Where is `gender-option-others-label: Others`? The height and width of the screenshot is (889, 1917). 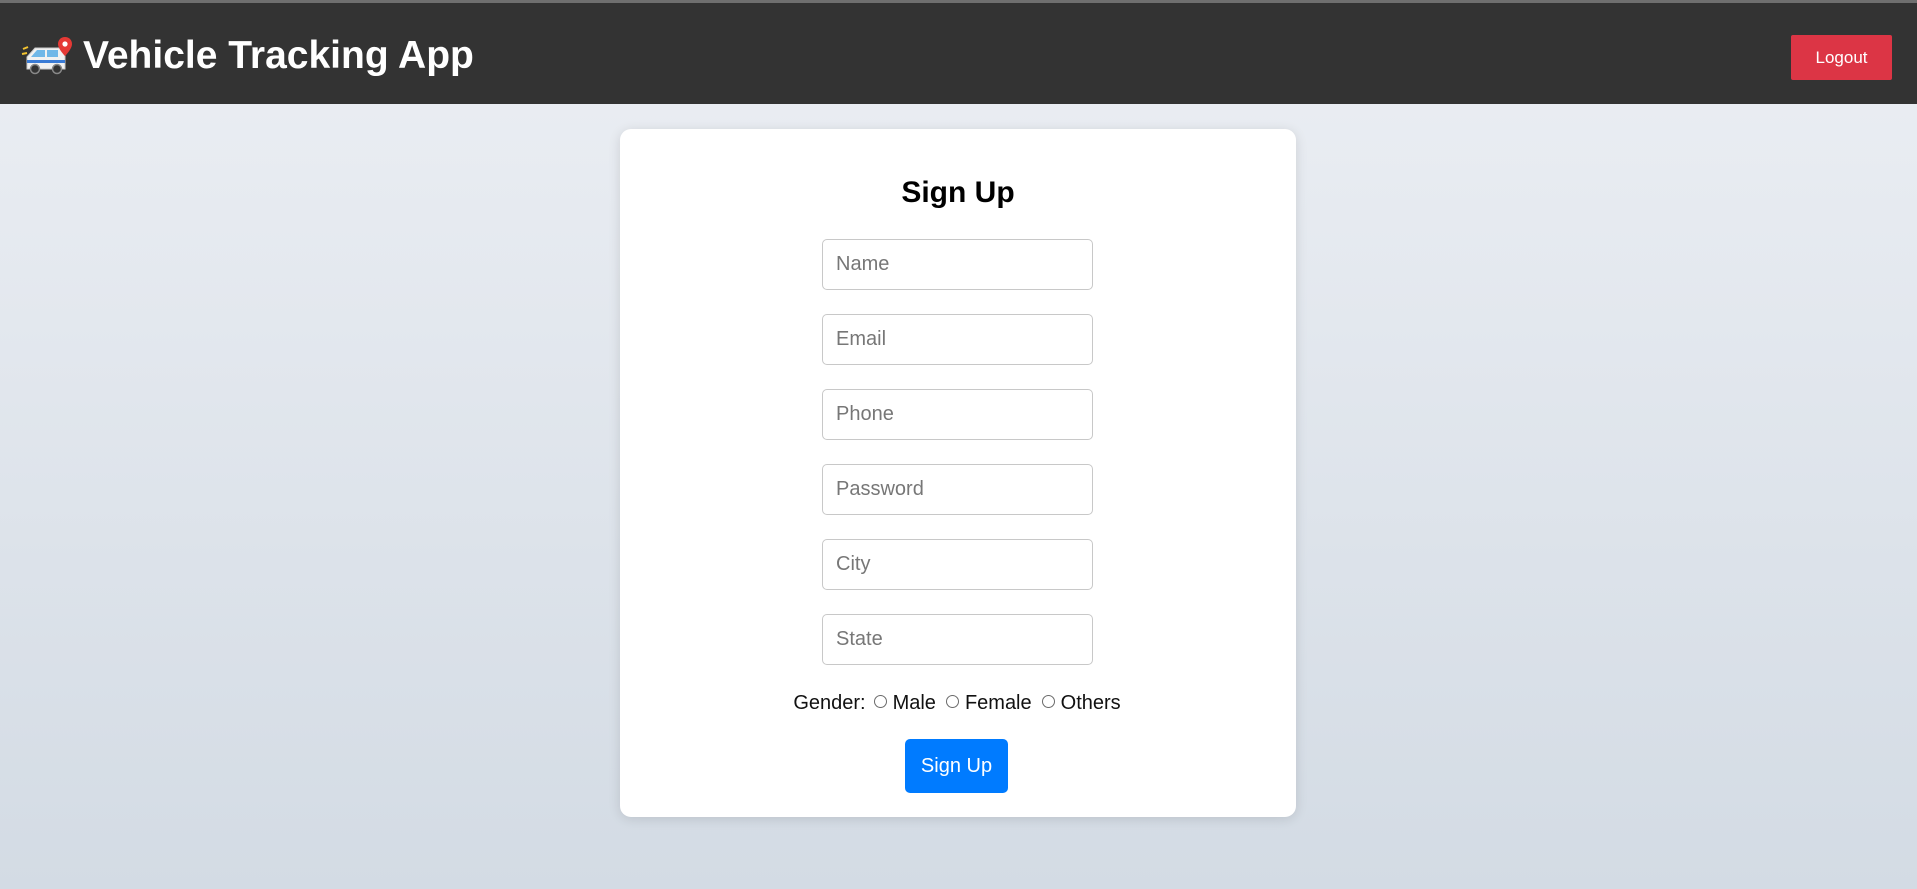
gender-option-others-label: Others is located at coordinates (1091, 703).